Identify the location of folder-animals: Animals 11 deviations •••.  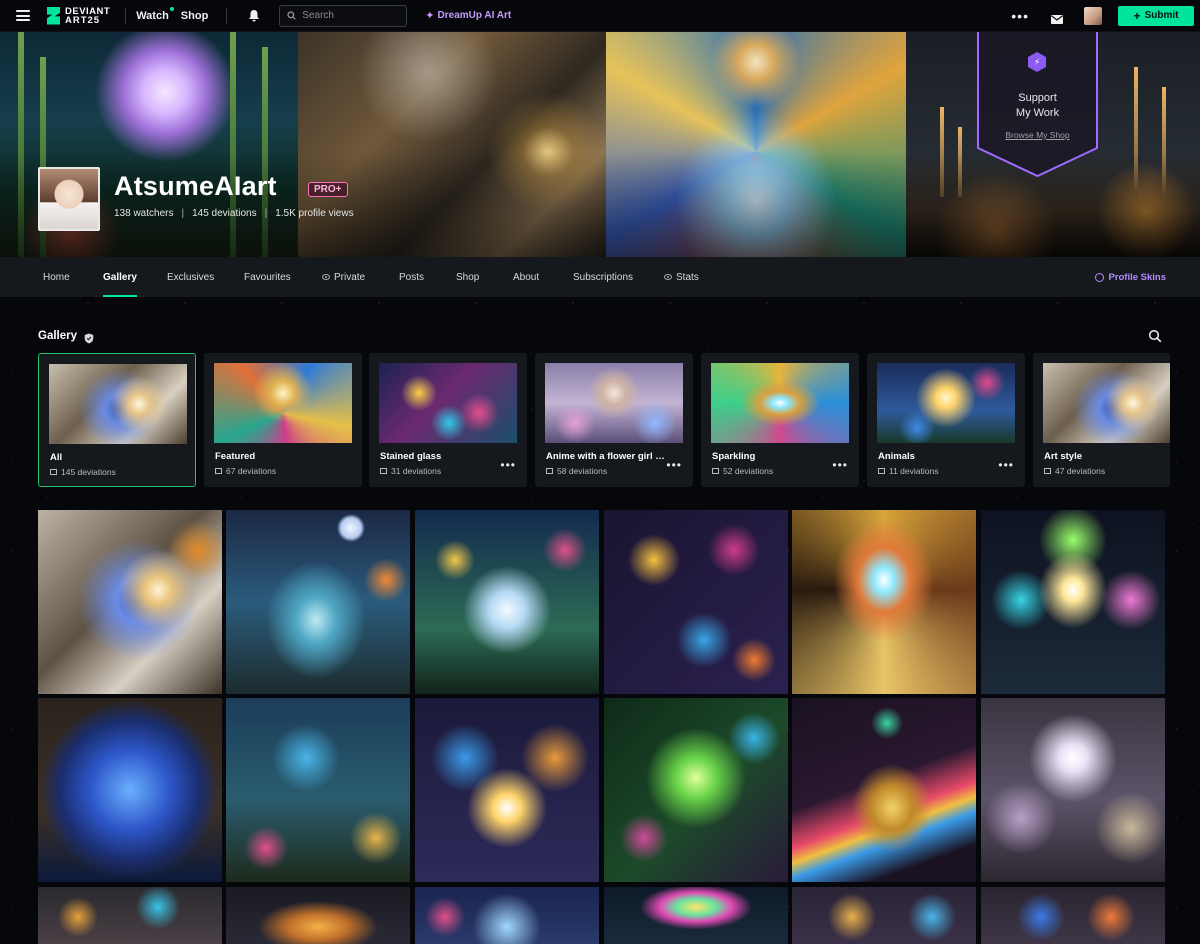
(946, 420).